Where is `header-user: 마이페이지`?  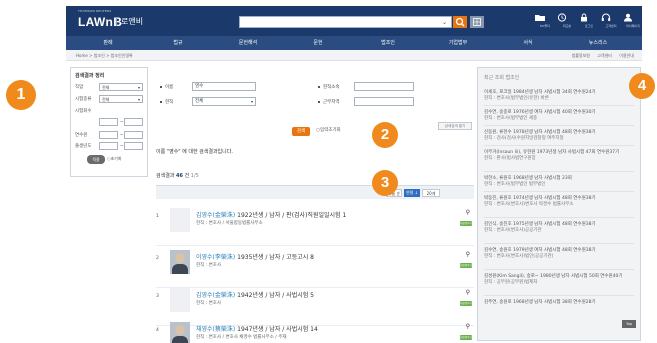 header-user: 마이페이지 is located at coordinates (633, 23).